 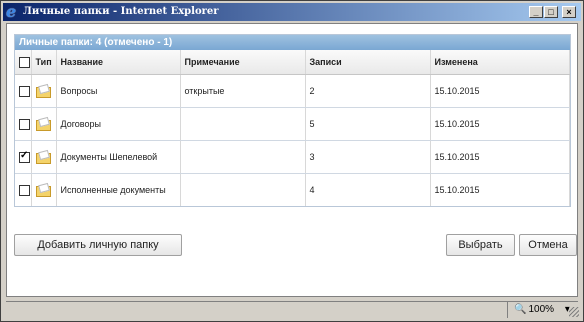 I want to click on table-row: Договоры 5 15.10.2015, so click(x=292, y=124).